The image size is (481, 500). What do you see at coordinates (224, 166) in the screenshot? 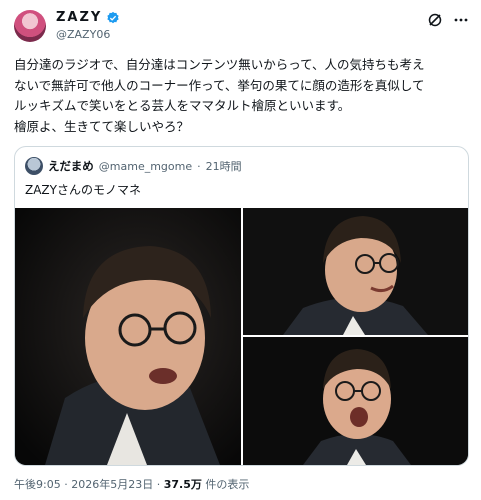
I see `quoted-timestamp: 21時間` at bounding box center [224, 166].